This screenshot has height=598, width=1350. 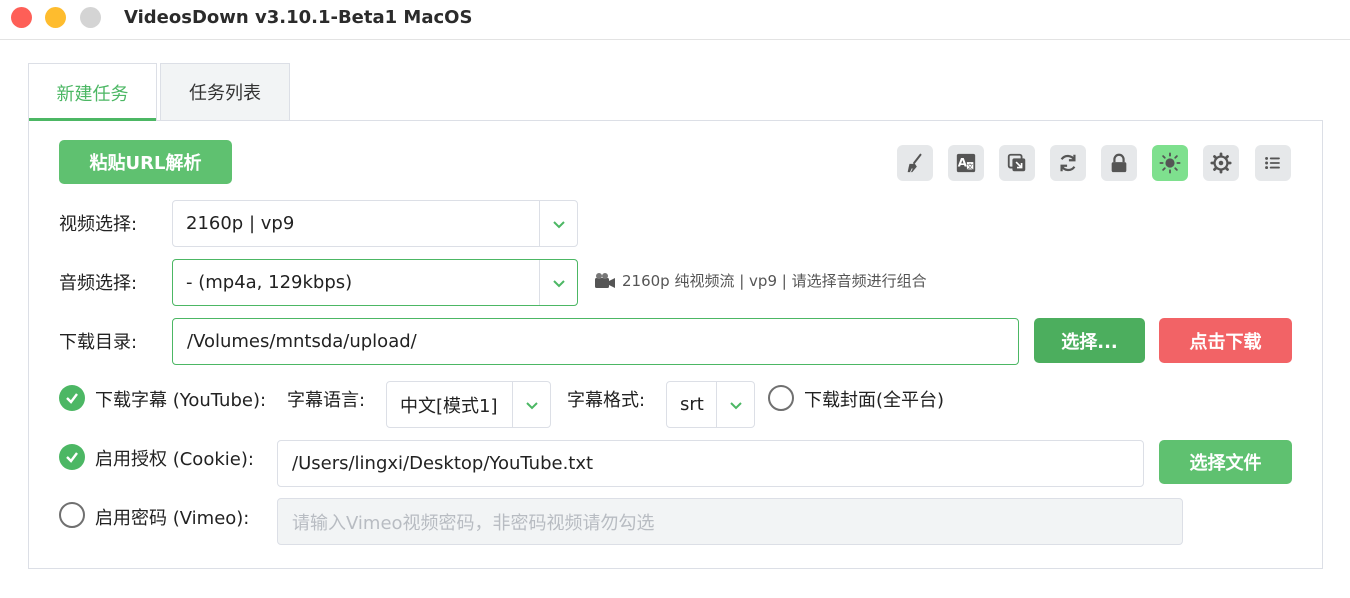 What do you see at coordinates (1221, 163) in the screenshot?
I see `gear-icon` at bounding box center [1221, 163].